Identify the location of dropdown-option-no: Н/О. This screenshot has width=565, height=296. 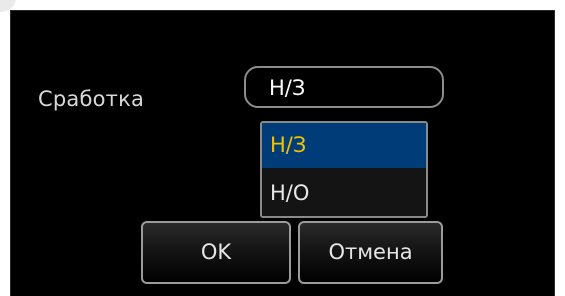
(344, 192).